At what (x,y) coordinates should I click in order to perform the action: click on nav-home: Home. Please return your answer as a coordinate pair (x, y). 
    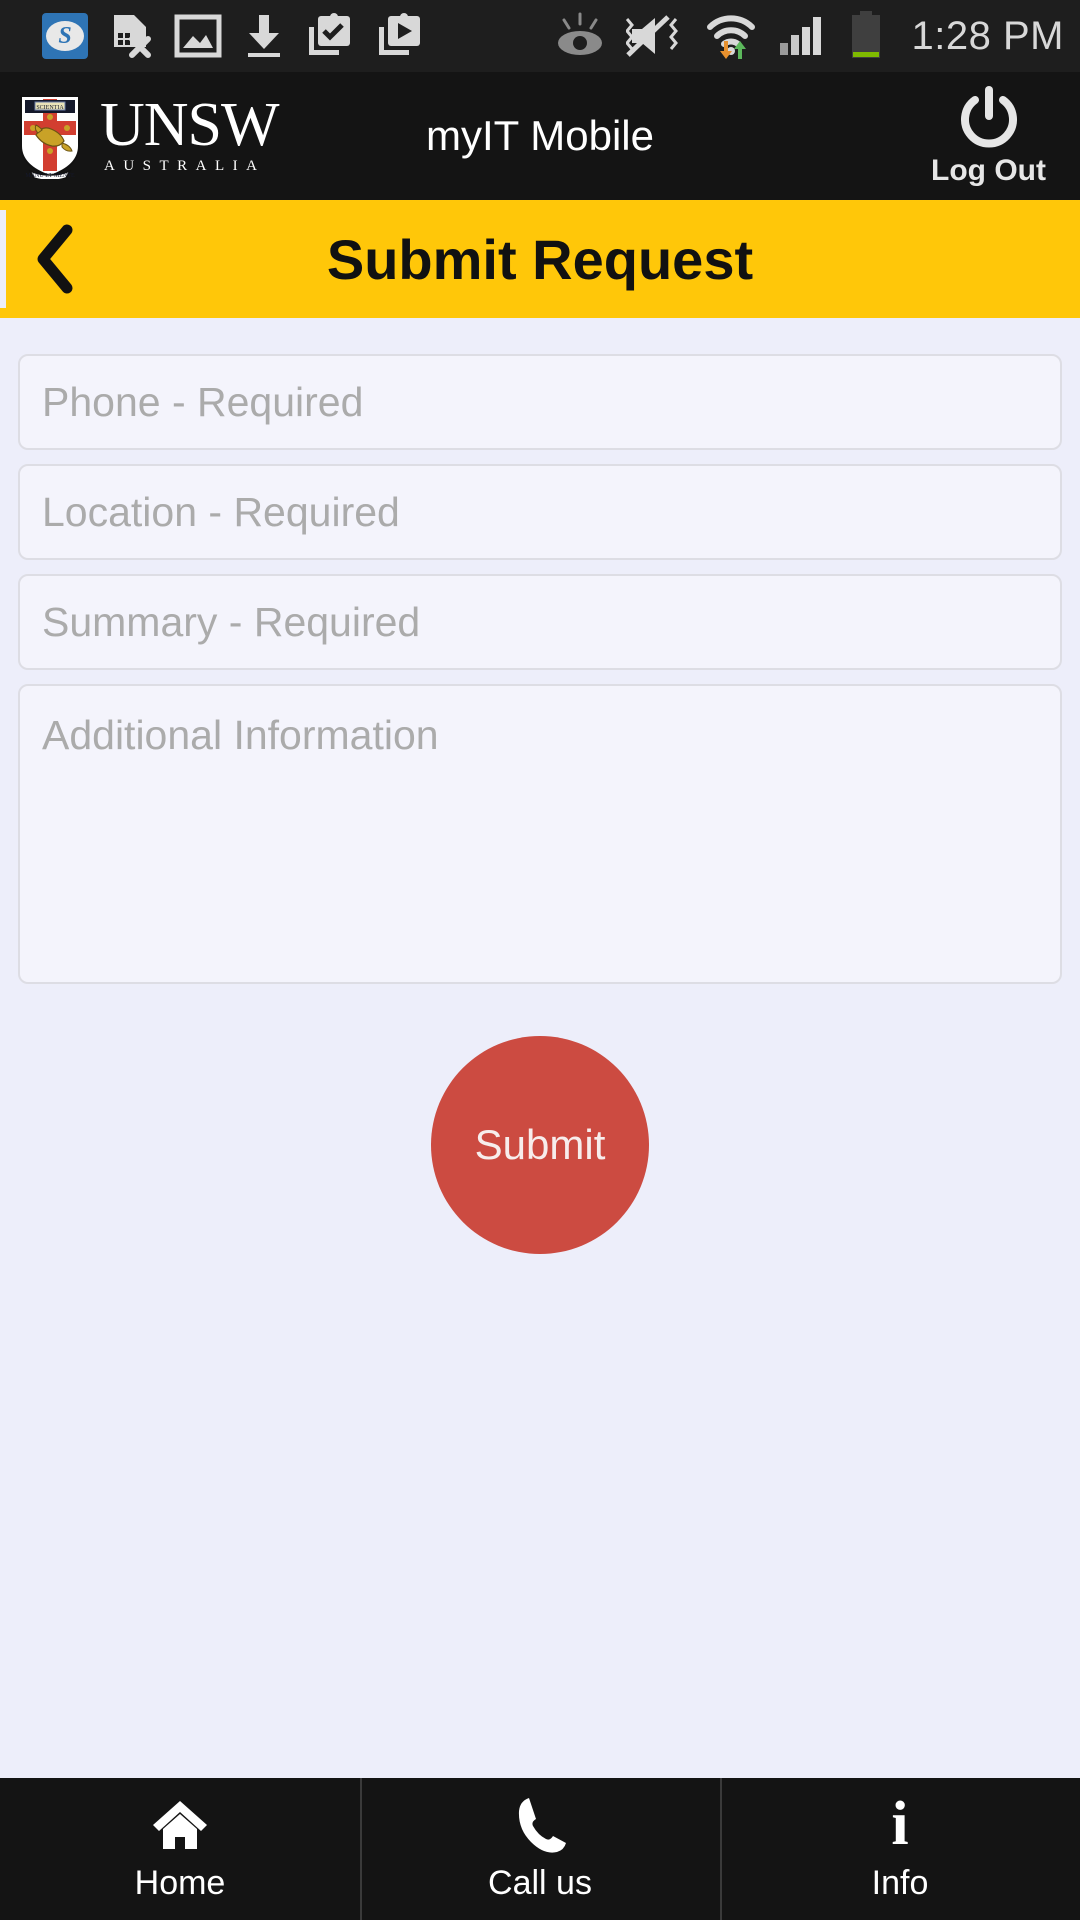
    Looking at the image, I should click on (180, 1849).